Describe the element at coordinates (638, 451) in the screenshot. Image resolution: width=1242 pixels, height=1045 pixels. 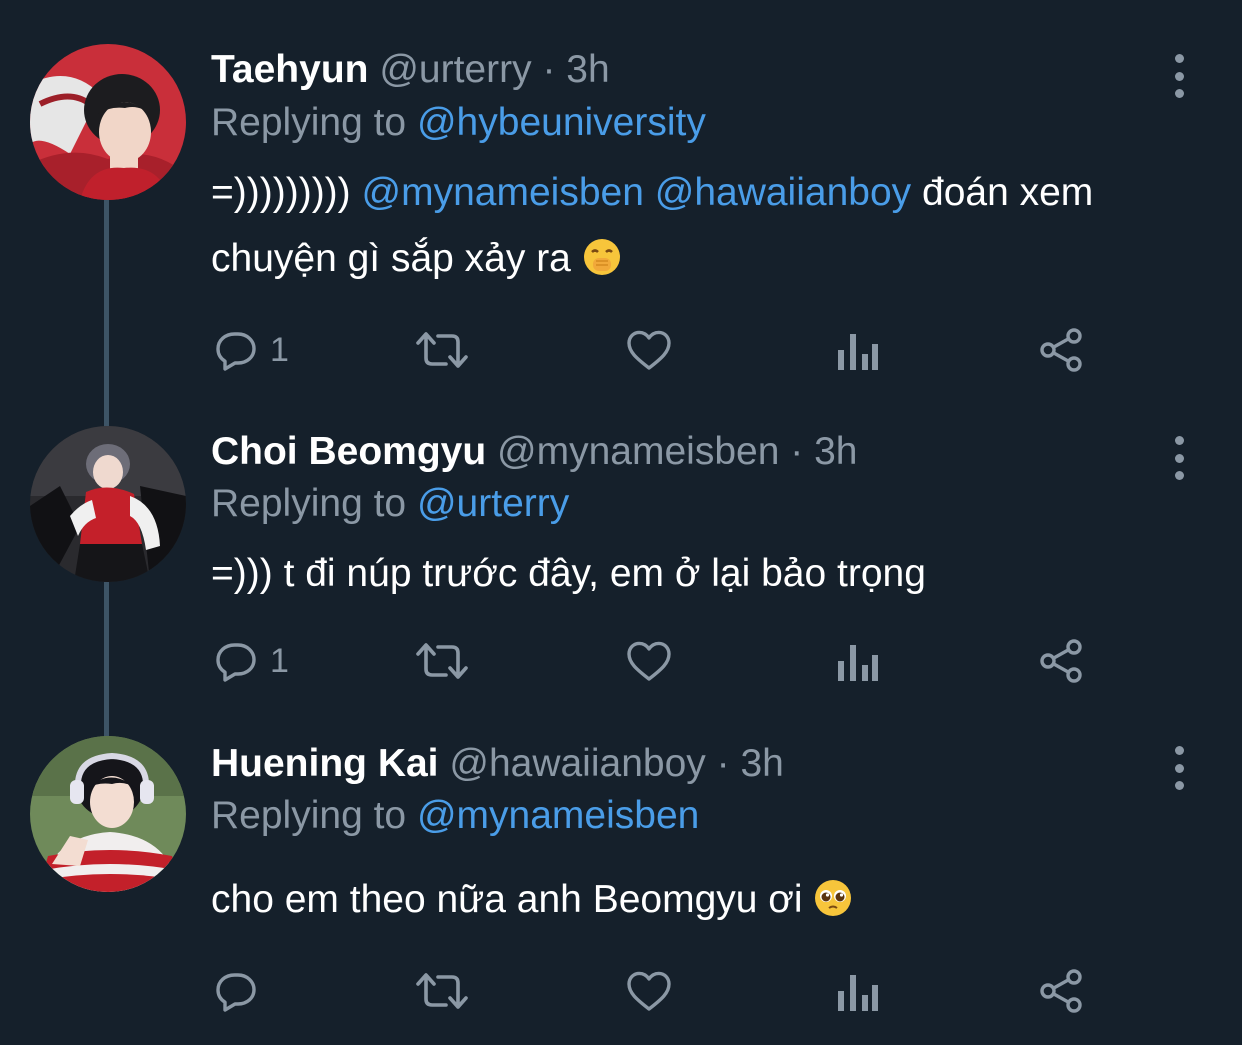
I see `handle: @mynameisben` at that location.